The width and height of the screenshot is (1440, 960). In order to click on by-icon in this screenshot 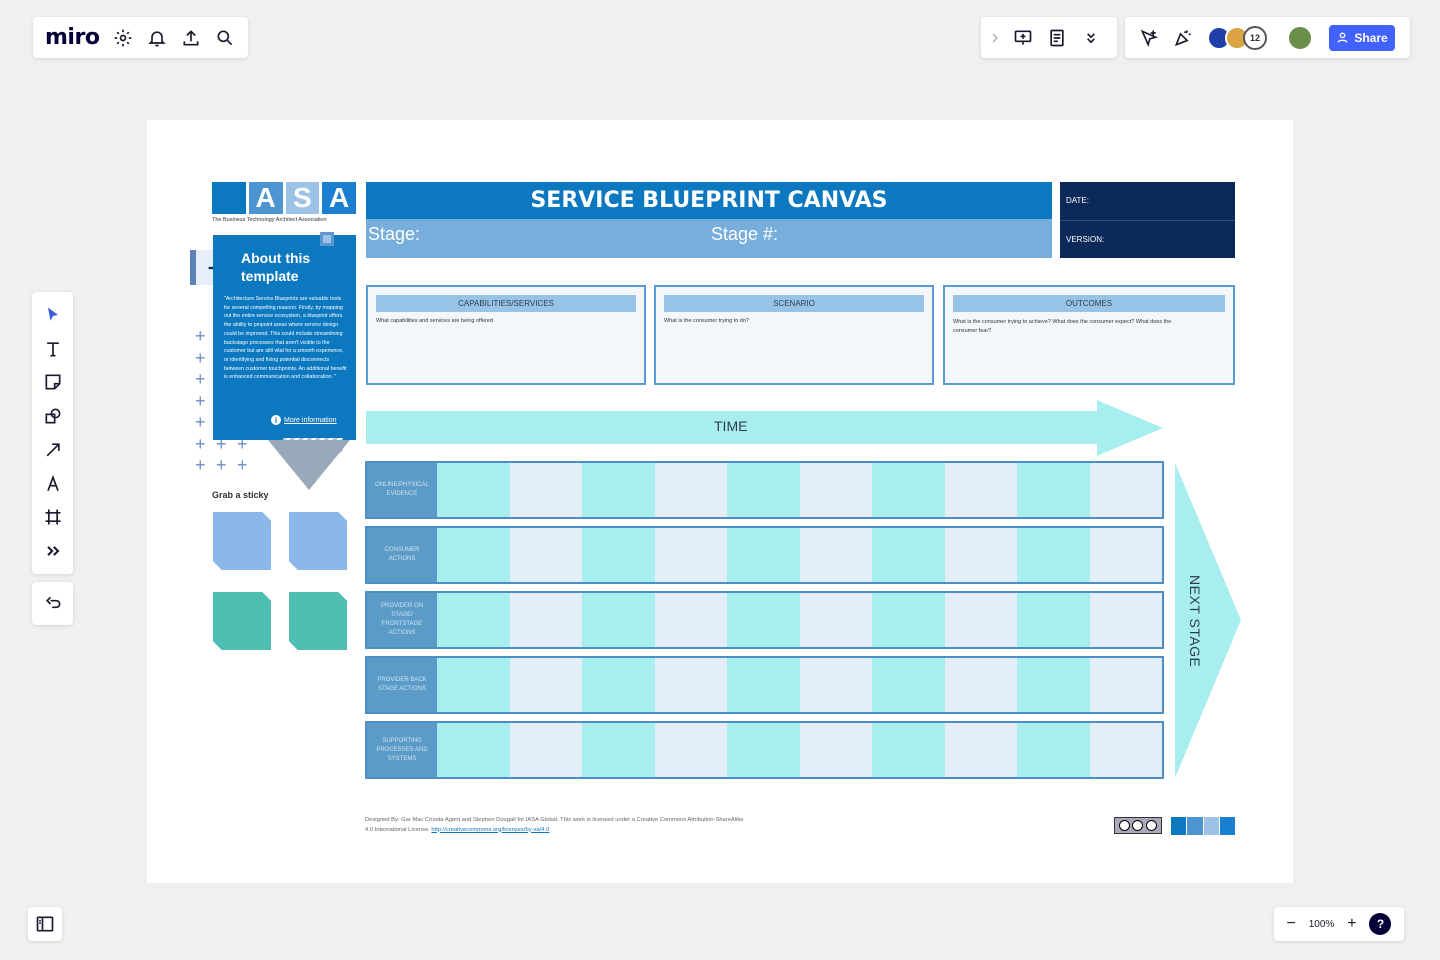, I will do `click(1138, 825)`.